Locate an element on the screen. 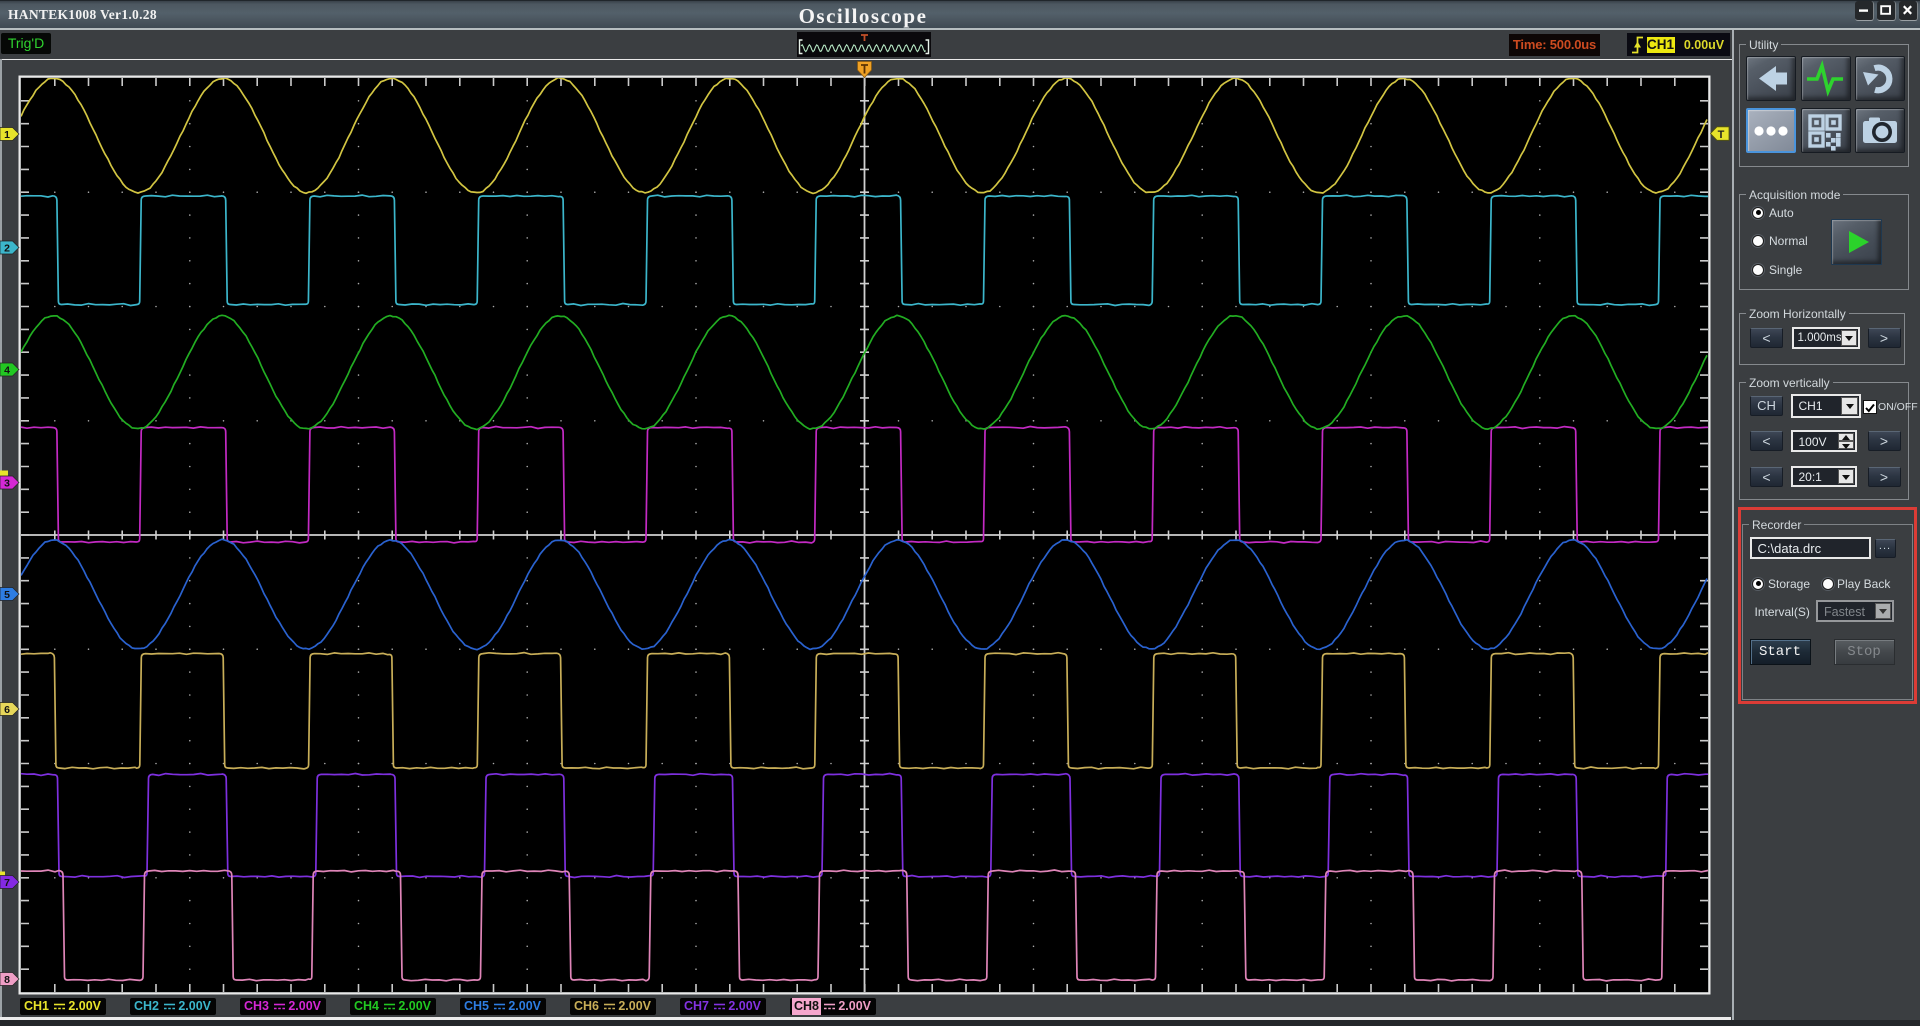 The image size is (1920, 1026). svg-text: 4 is located at coordinates (7, 371).